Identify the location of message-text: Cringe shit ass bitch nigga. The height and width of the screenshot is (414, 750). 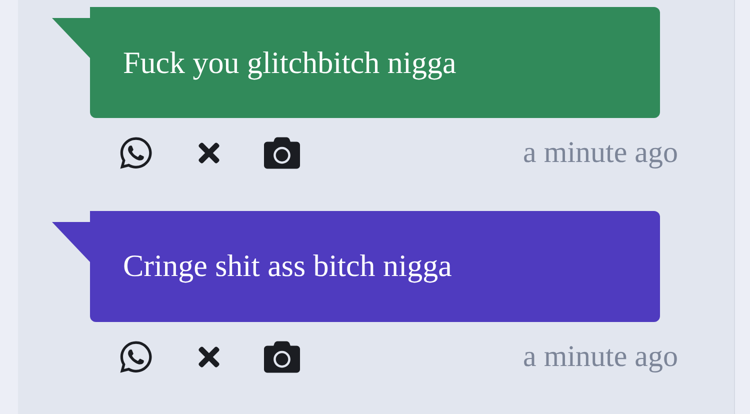
(287, 266).